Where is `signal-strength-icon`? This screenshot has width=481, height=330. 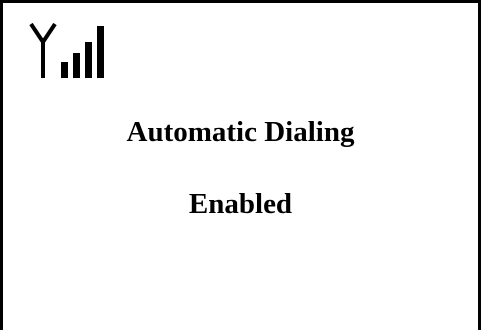
signal-strength-icon is located at coordinates (66, 50).